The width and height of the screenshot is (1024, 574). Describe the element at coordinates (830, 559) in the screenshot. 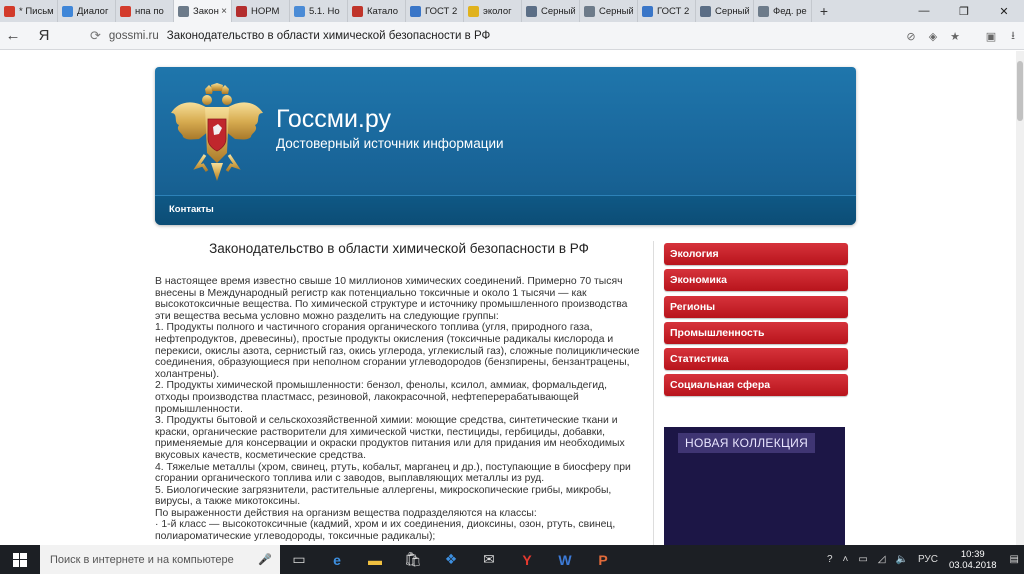

I see `help-icon: ?` at that location.